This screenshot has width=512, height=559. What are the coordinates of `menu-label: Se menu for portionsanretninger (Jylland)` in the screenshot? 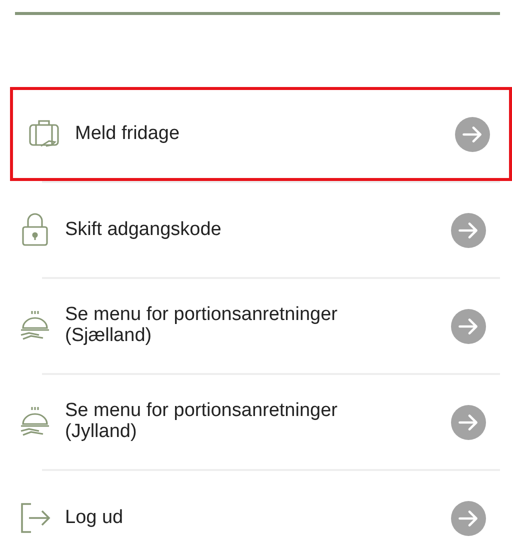 It's located at (201, 422).